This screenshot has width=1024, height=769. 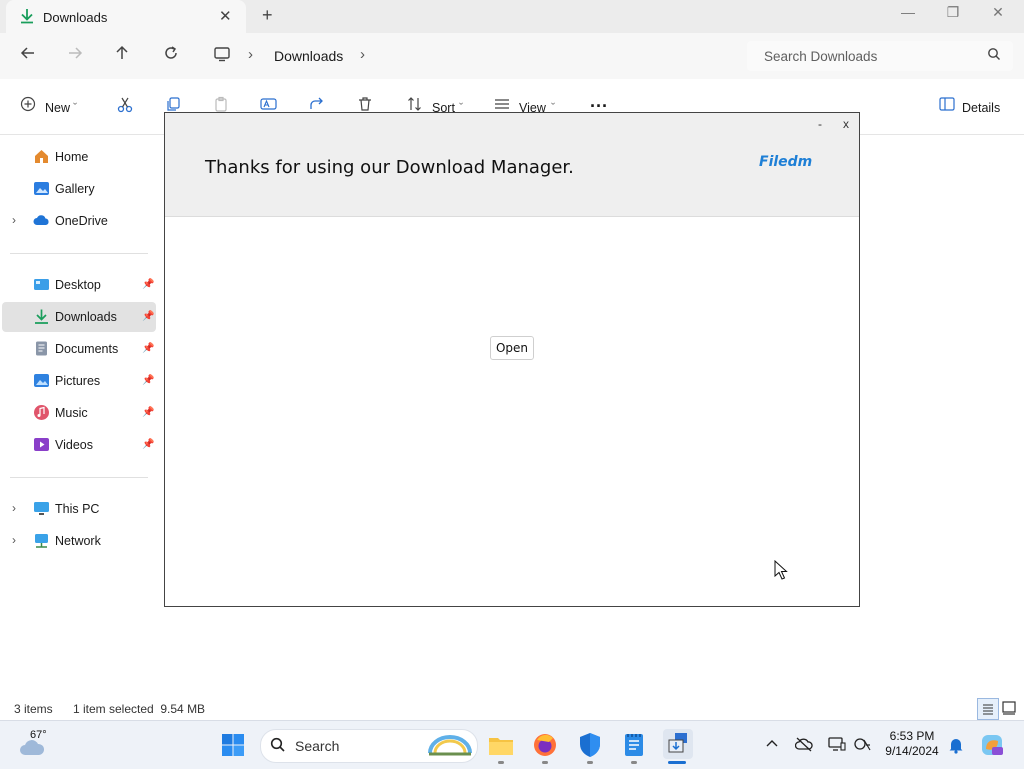 What do you see at coordinates (225, 16) in the screenshot?
I see `tab-close-icon: ✕` at bounding box center [225, 16].